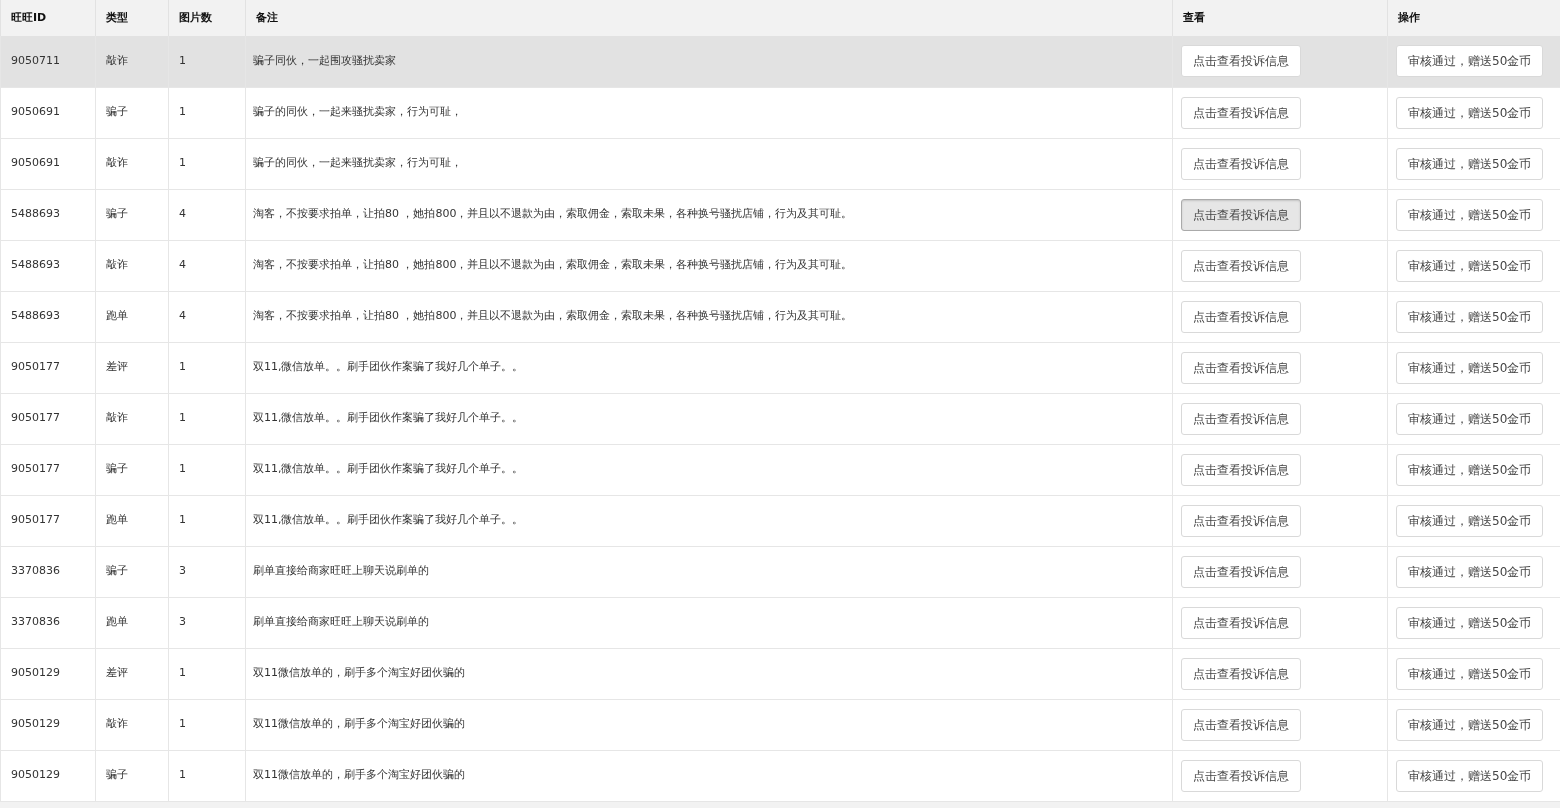  I want to click on column-header: 操作, so click(1409, 17).